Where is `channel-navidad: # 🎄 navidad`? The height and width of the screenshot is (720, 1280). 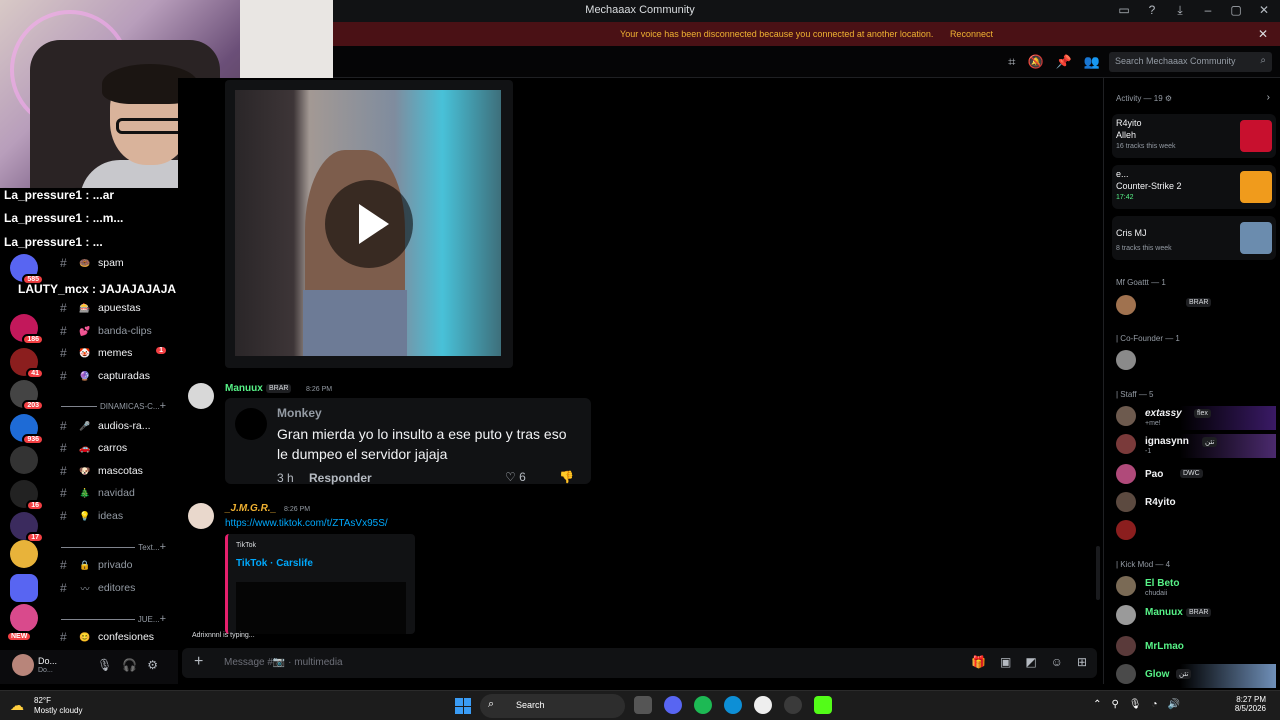
channel-navidad: # 🎄 navidad is located at coordinates (119, 493).